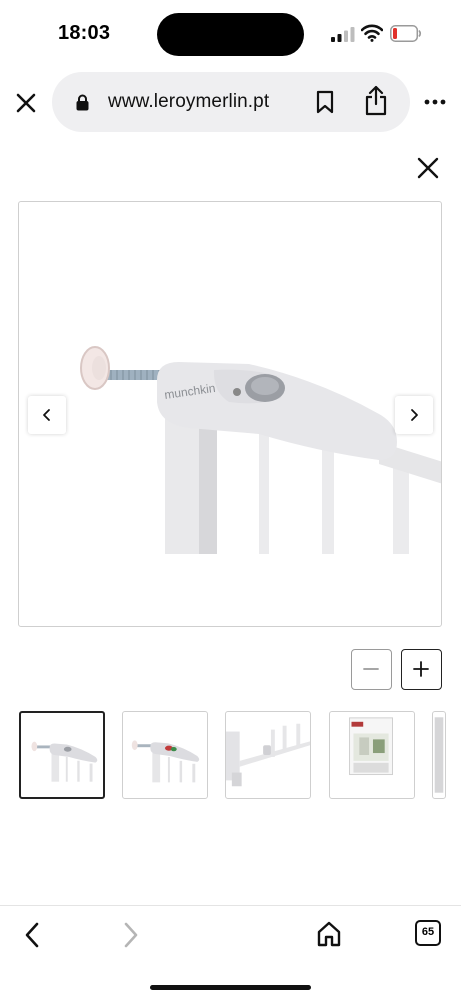  I want to click on chevron-right-icon, so click(414, 415).